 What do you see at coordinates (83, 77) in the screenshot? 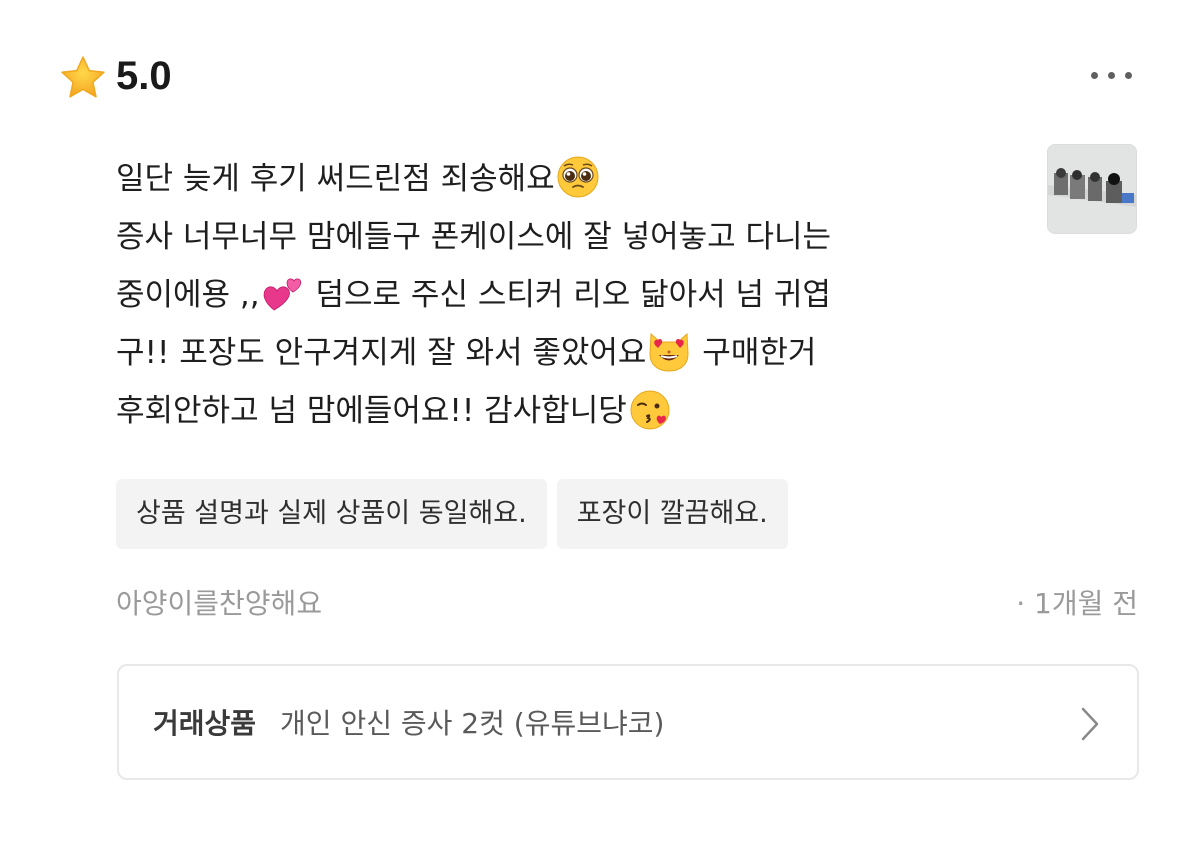
I see `star-icon` at bounding box center [83, 77].